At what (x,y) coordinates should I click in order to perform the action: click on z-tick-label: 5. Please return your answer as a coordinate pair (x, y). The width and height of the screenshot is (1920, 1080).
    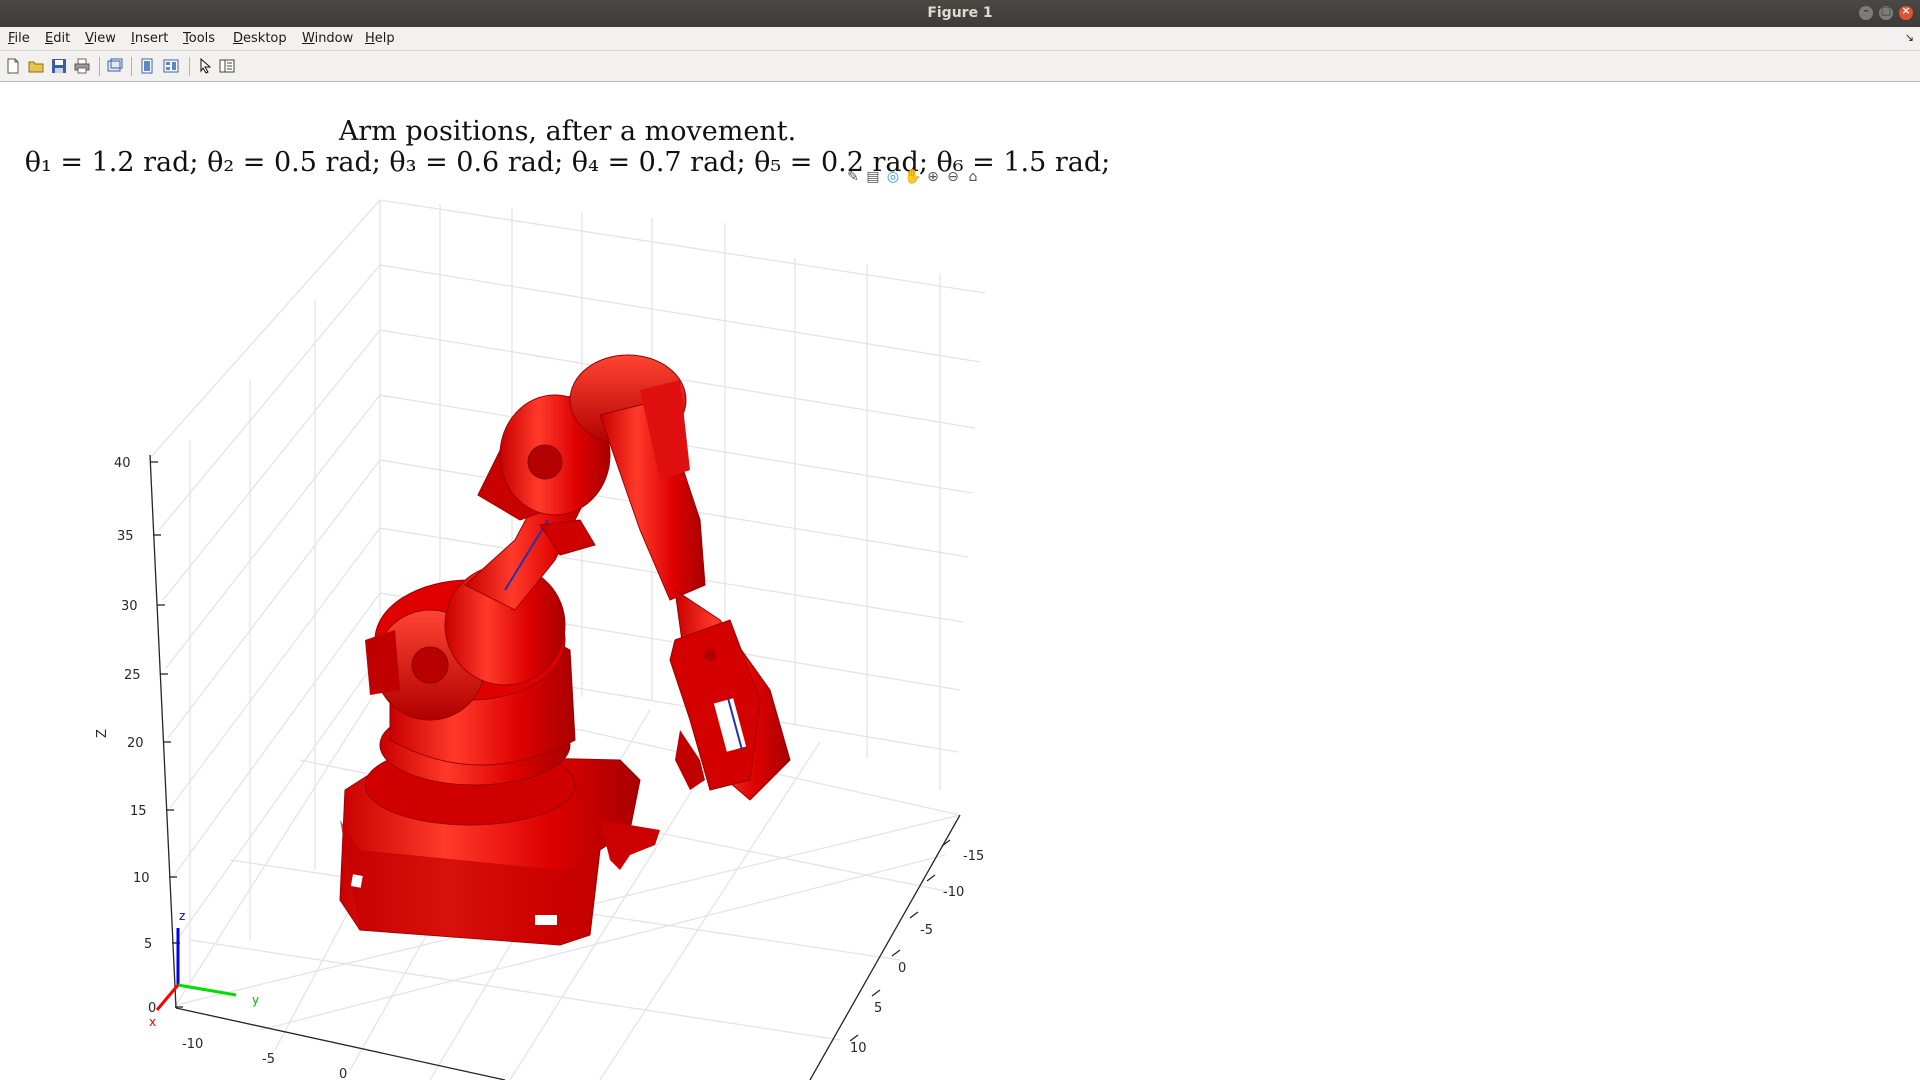
    Looking at the image, I should click on (148, 944).